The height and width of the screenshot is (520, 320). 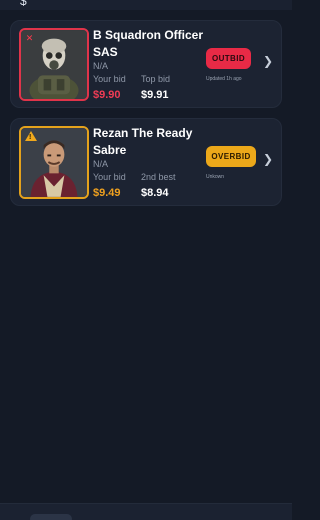 I want to click on updated-note: Unkown, so click(x=215, y=177).